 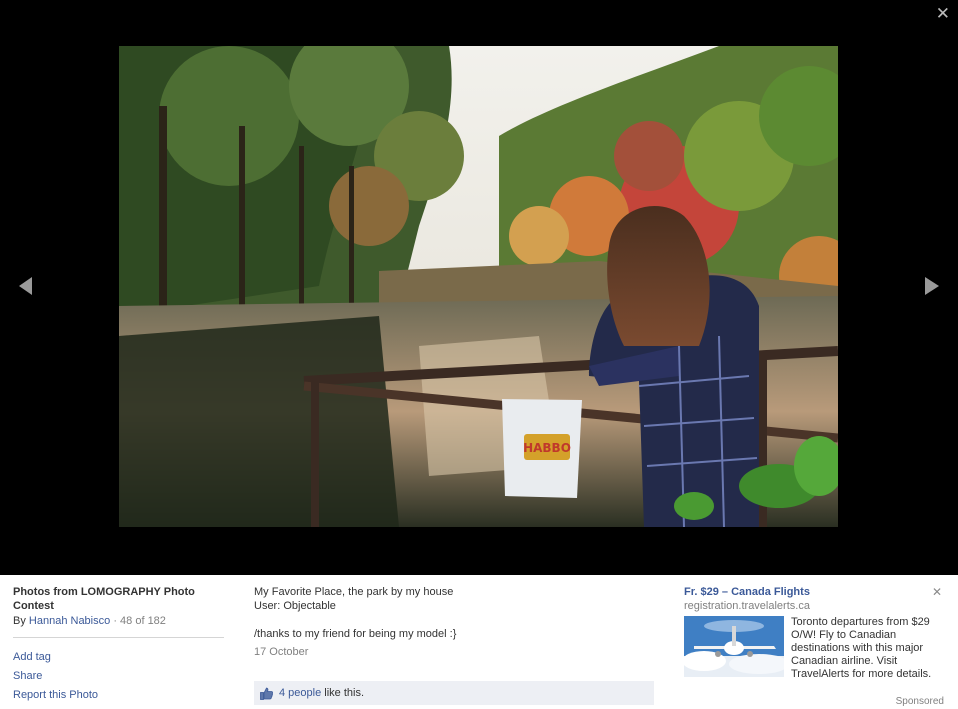 I want to click on close-viewer-icon: ✕, so click(x=943, y=14).